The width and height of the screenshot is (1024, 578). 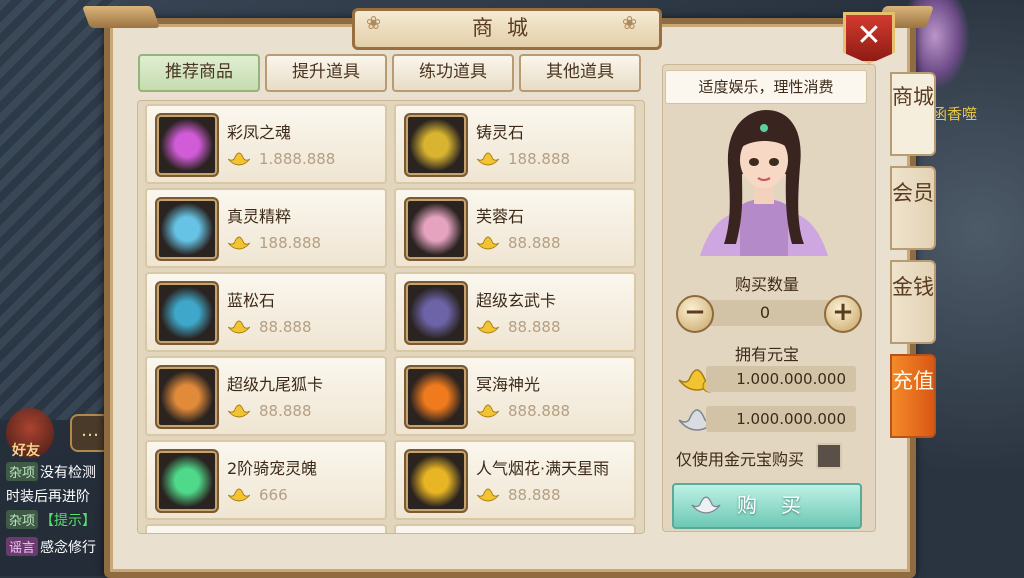 What do you see at coordinates (516, 300) in the screenshot?
I see `item-name: 超级玄武卡` at bounding box center [516, 300].